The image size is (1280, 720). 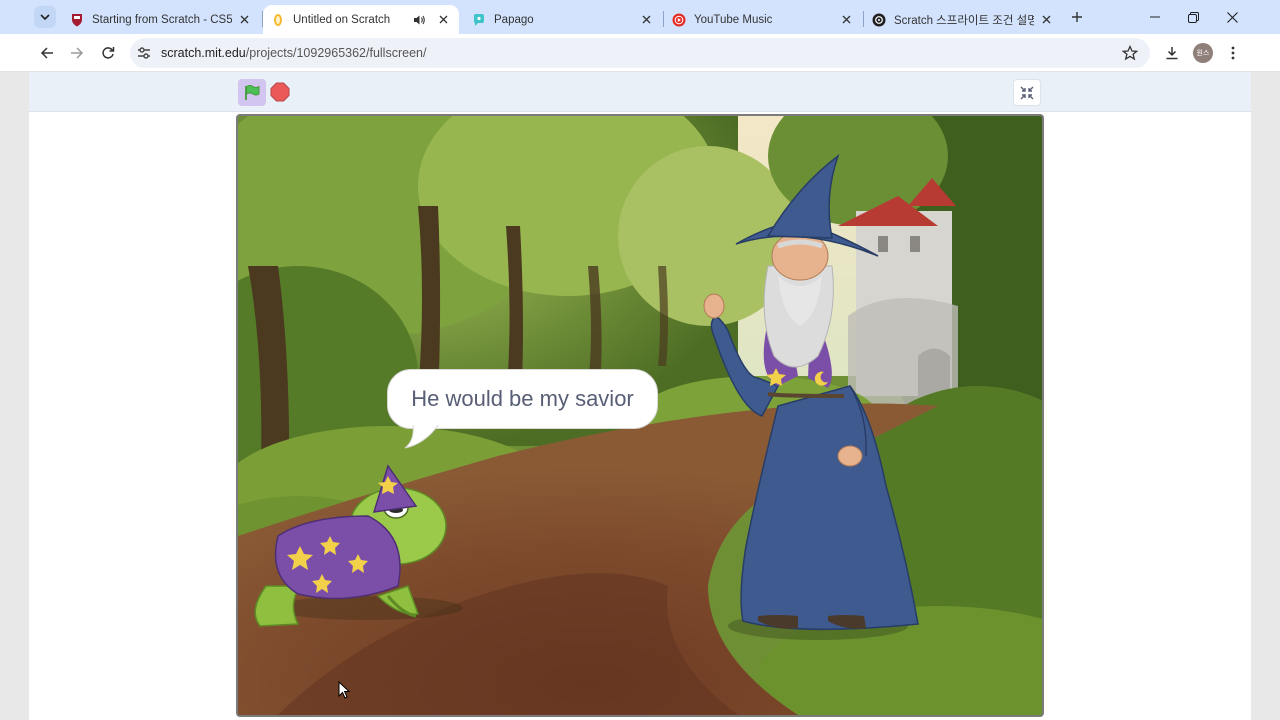 What do you see at coordinates (342, 19) in the screenshot?
I see `tab-title: Untitled on Scratch` at bounding box center [342, 19].